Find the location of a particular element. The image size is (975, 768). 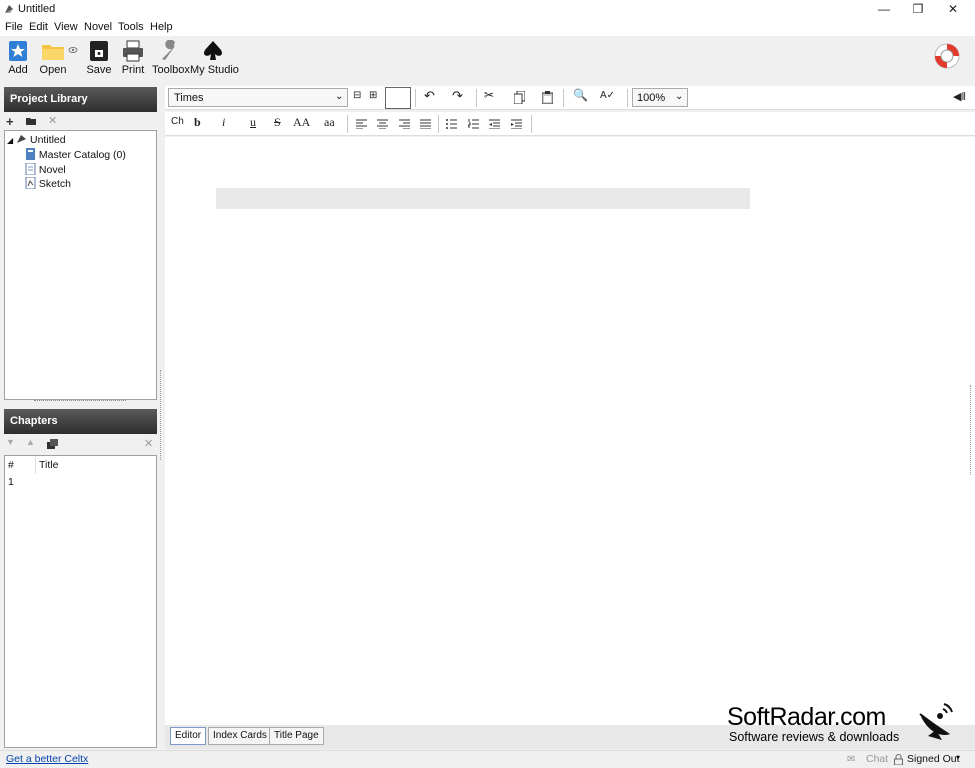

bulleted-list-icon is located at coordinates (451, 124).